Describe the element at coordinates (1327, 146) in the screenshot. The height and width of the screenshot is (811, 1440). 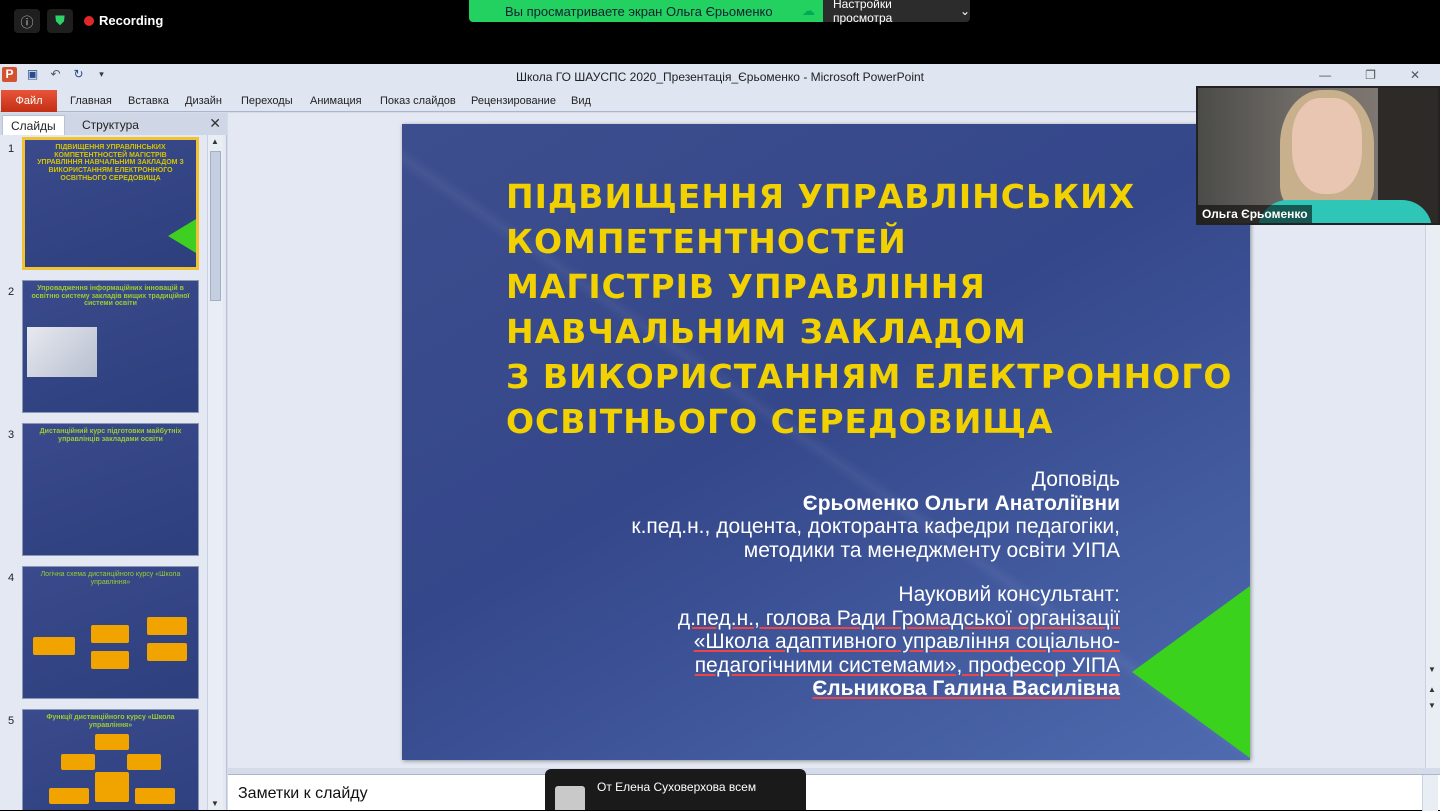
I see `participant-face` at that location.